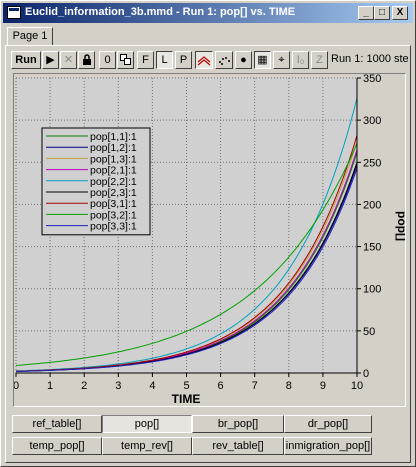 Image resolution: width=416 pixels, height=467 pixels. Describe the element at coordinates (372, 205) in the screenshot. I see `y-tick-label: 200` at that location.